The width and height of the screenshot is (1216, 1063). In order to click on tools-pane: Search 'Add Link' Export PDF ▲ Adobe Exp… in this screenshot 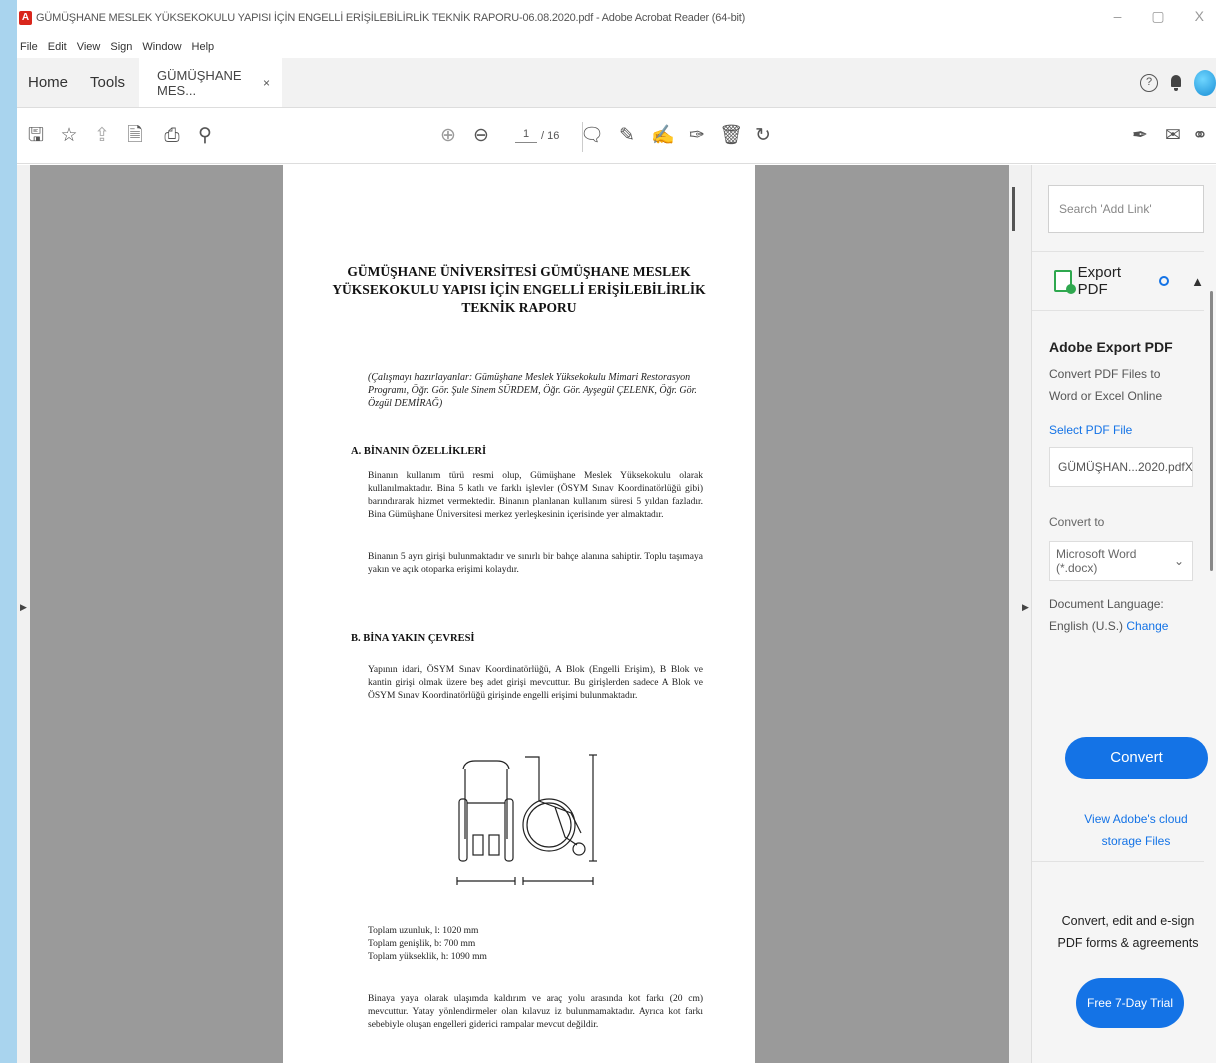, I will do `click(1123, 614)`.